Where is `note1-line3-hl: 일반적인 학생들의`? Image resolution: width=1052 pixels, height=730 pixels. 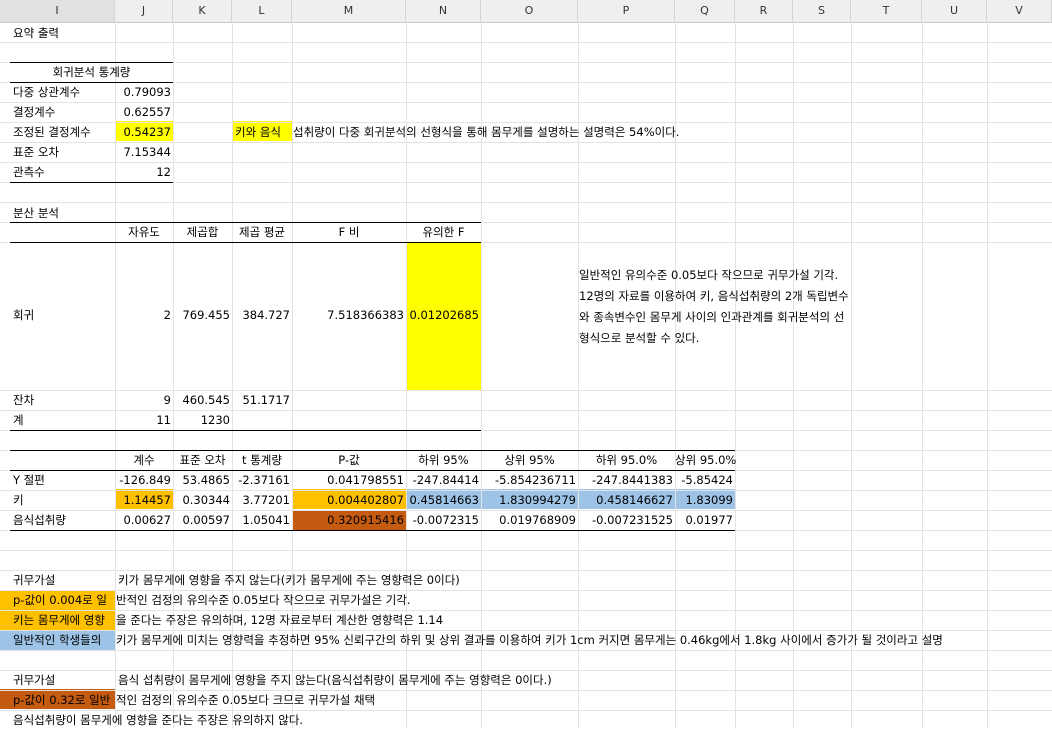
note1-line3-hl: 일반적인 학생들의 is located at coordinates (57, 640).